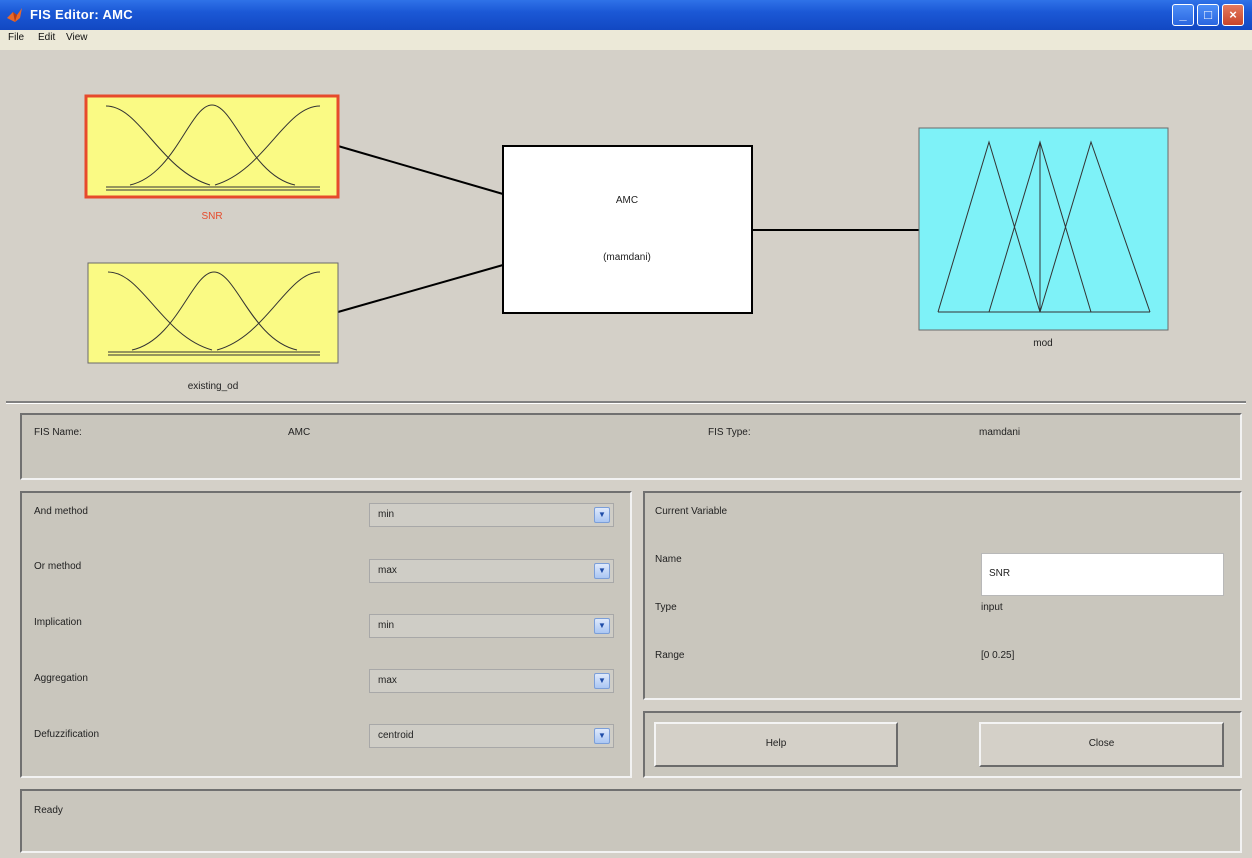 The height and width of the screenshot is (858, 1252). I want to click on fis-type-value: mamdani, so click(1000, 432).